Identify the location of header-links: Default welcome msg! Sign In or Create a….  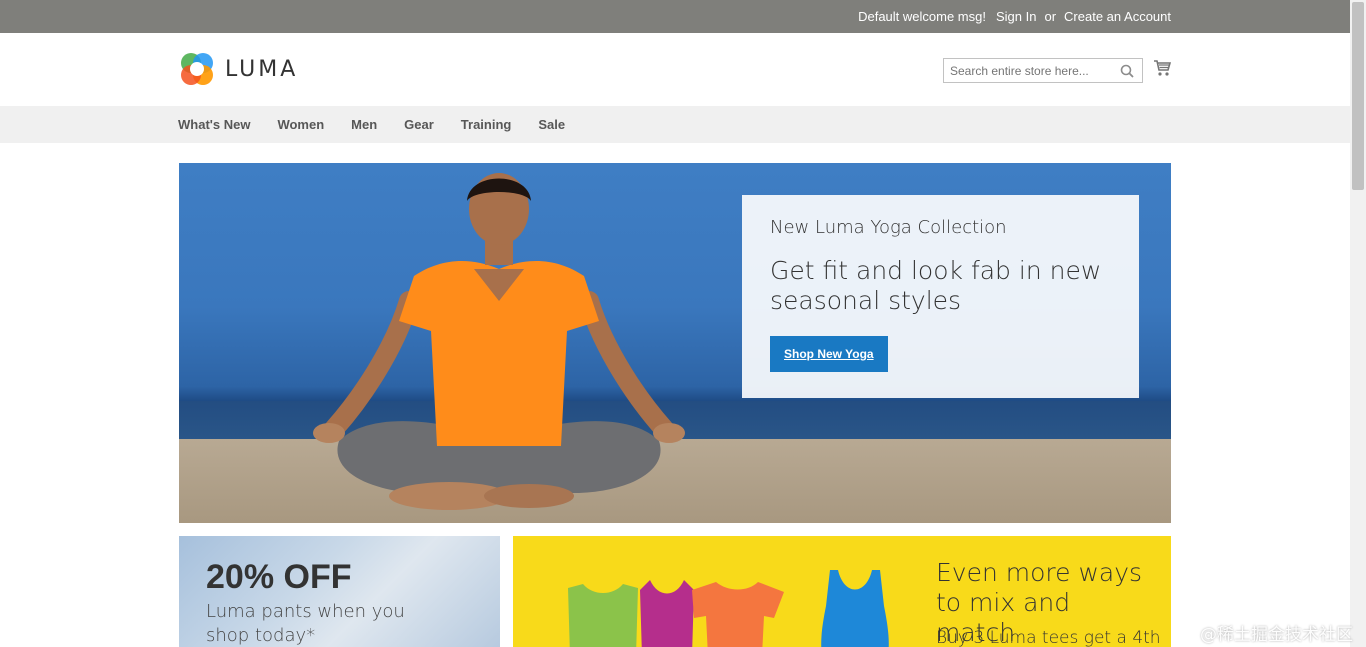
(1014, 16).